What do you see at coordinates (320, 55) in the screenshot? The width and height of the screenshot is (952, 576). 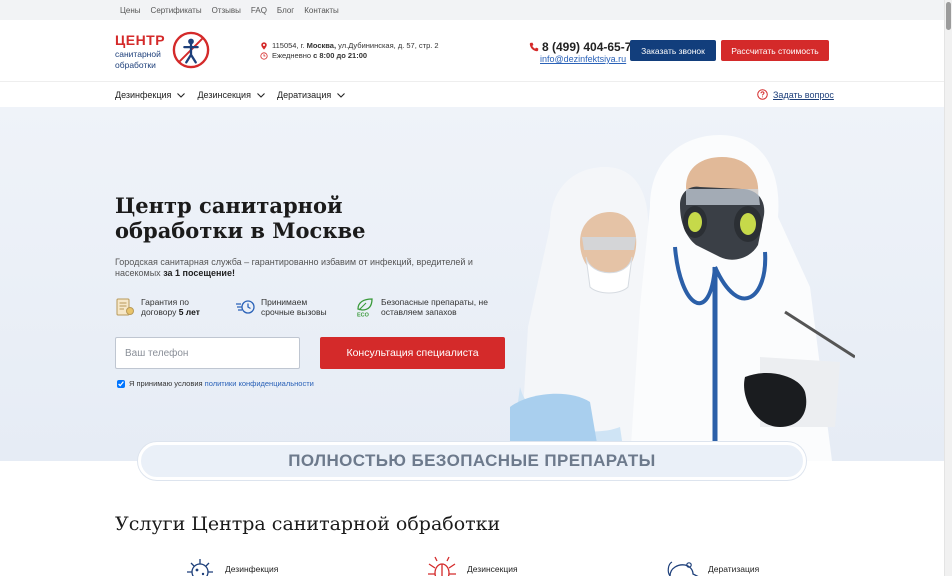 I see `working-hours: Ежедневно с 8:00 до 21:00` at bounding box center [320, 55].